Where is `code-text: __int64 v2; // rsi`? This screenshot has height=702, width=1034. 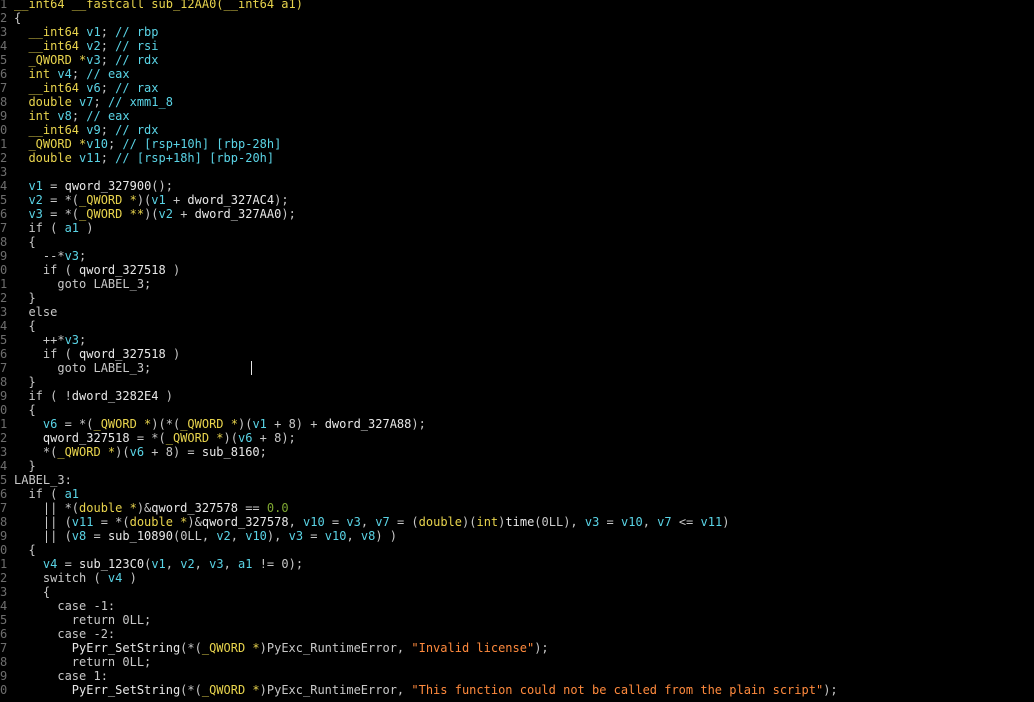
code-text: __int64 v2; // rsi is located at coordinates (83, 46).